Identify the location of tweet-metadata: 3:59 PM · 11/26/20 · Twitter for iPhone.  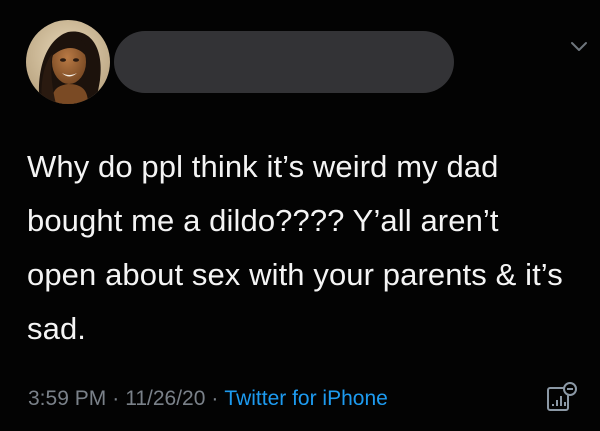
(208, 399).